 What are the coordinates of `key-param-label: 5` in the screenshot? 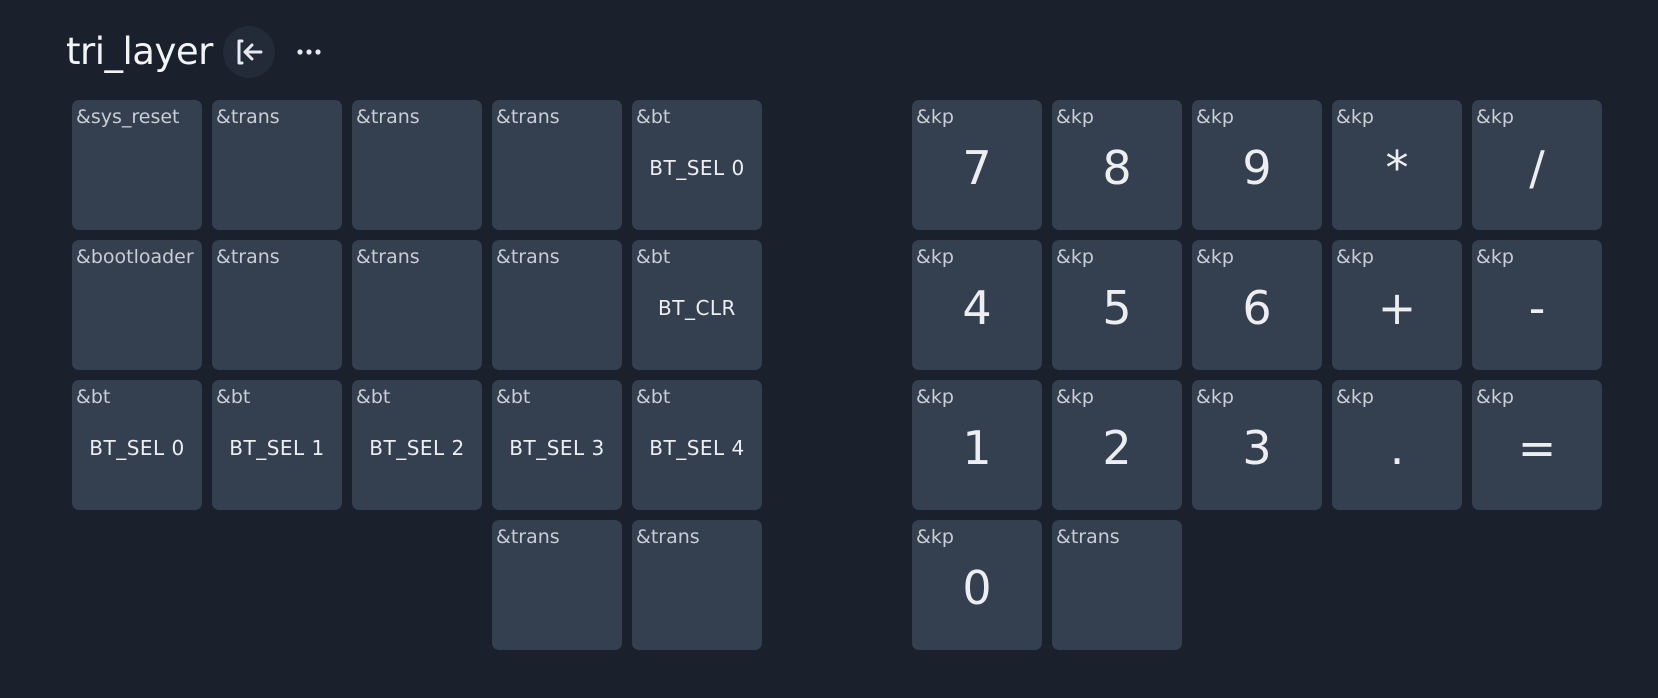 It's located at (1117, 308).